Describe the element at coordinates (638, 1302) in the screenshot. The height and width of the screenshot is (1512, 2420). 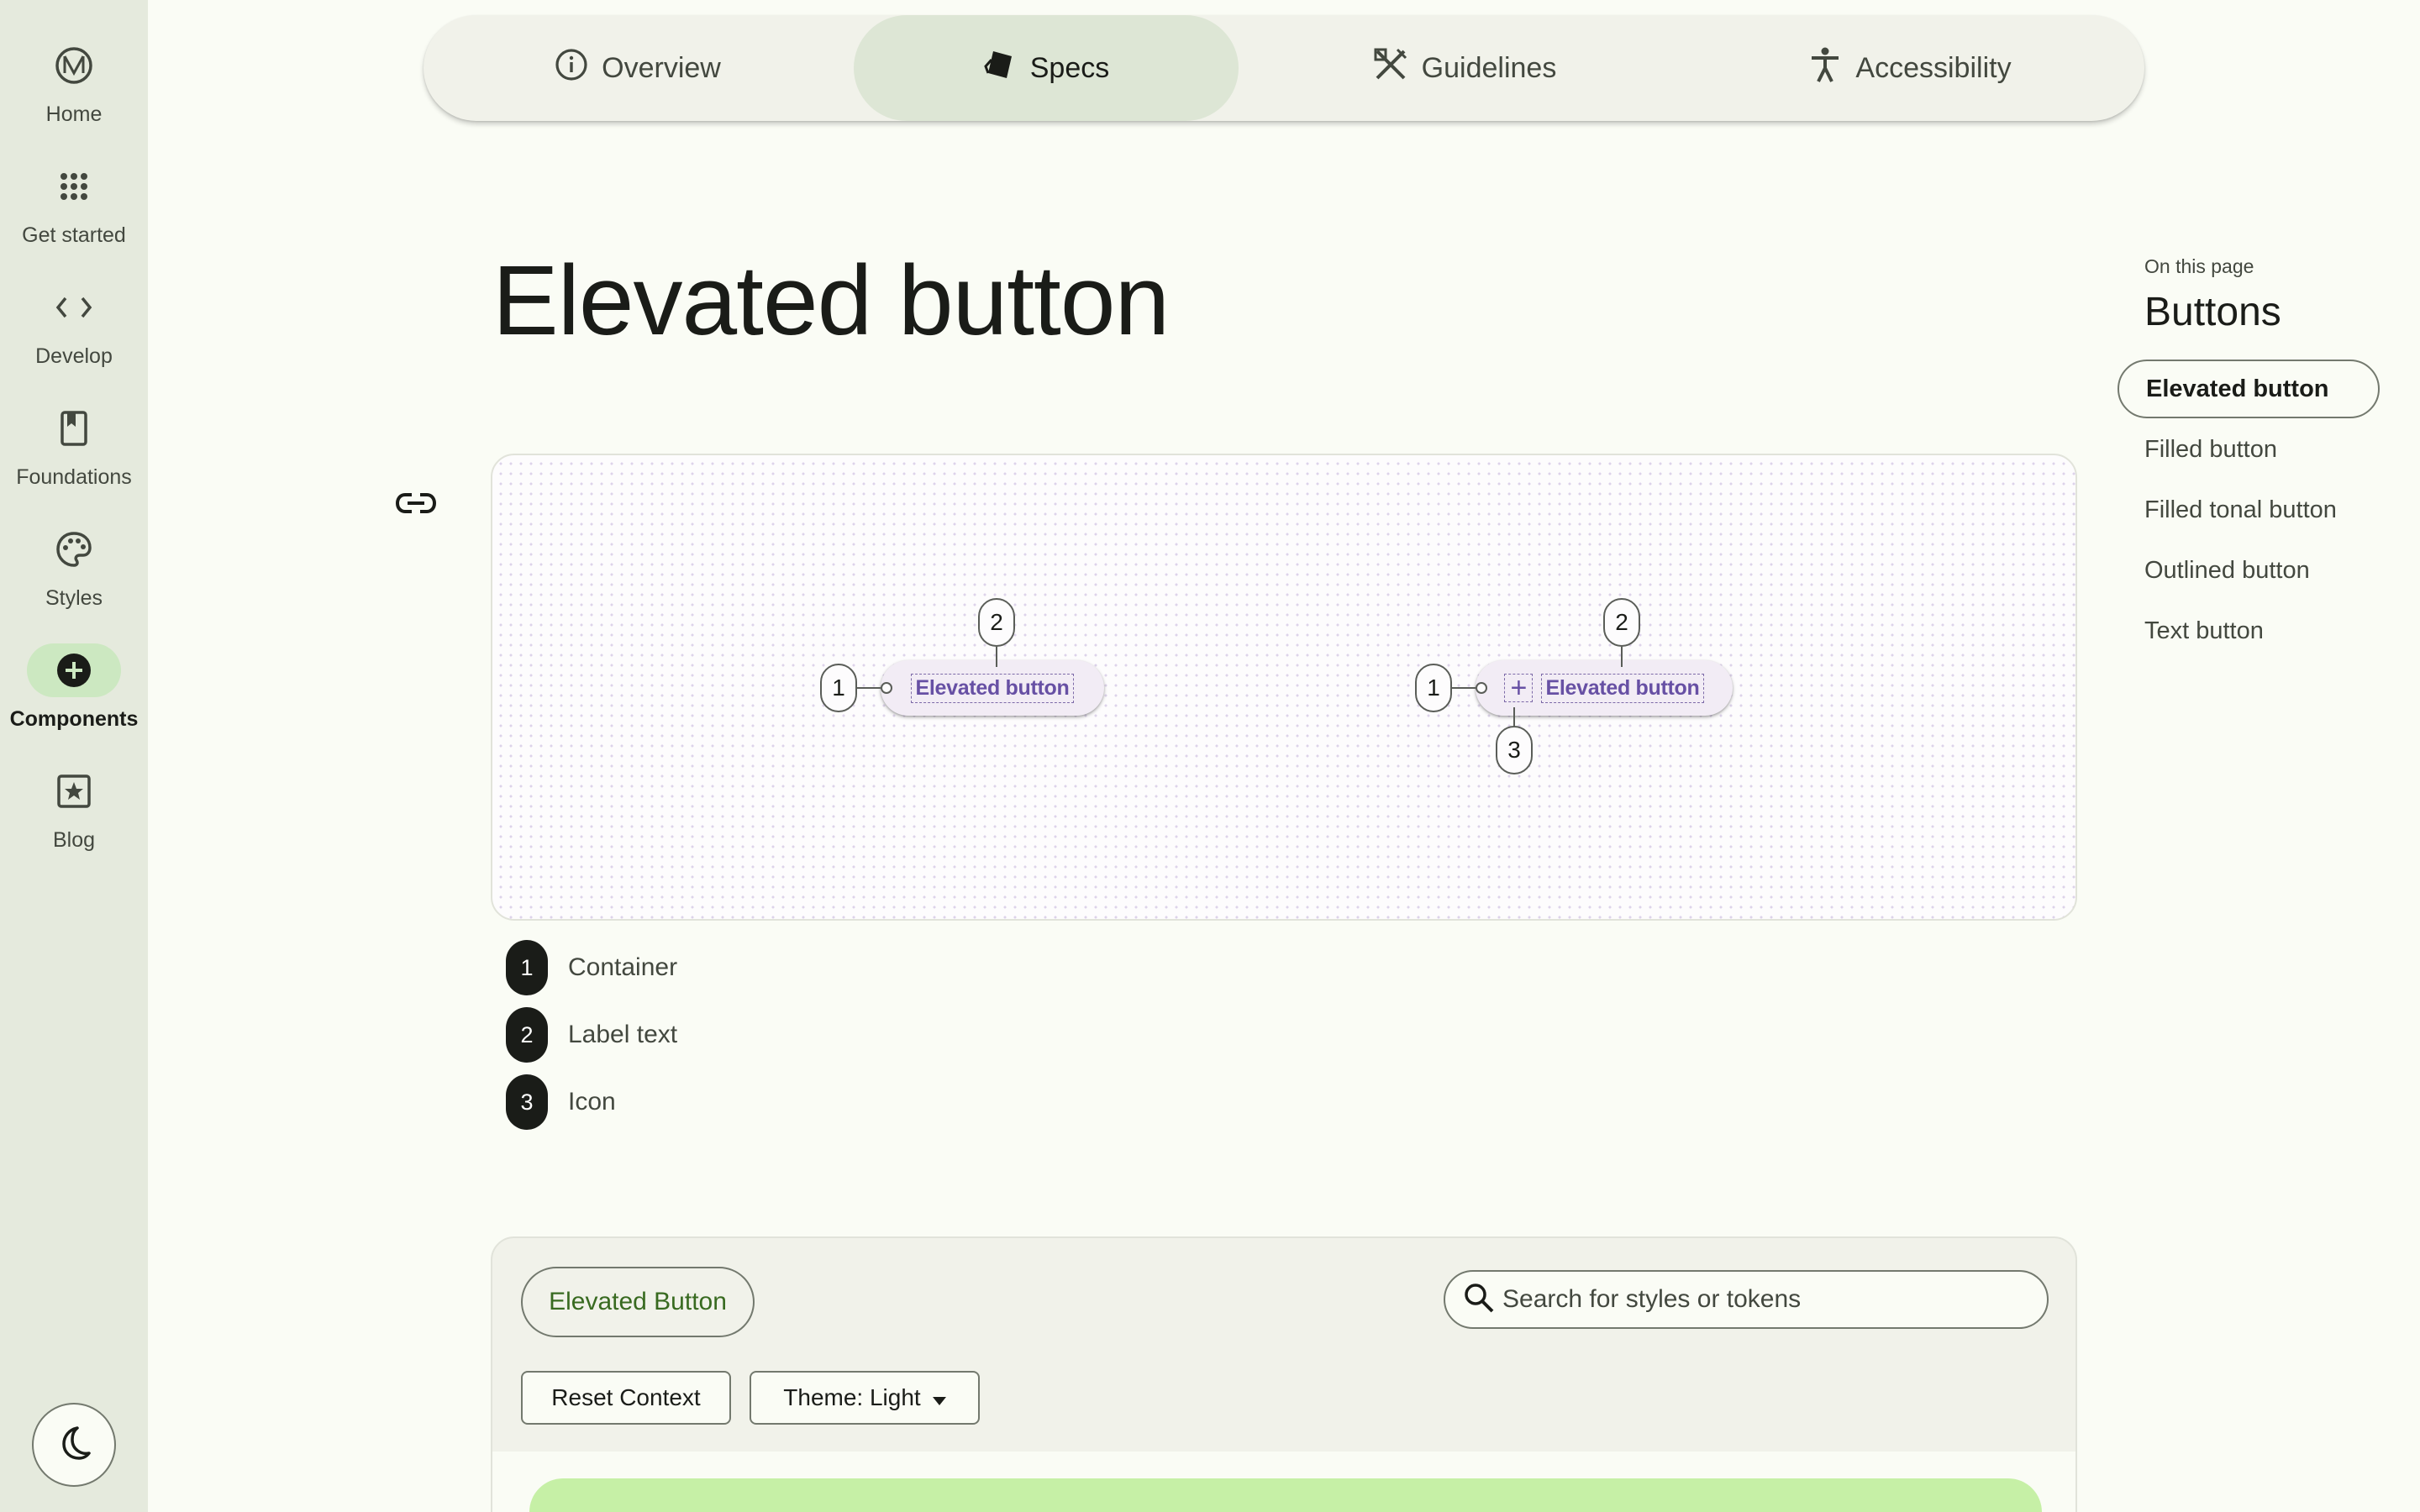
I see `component-chip: Elevated Button` at that location.